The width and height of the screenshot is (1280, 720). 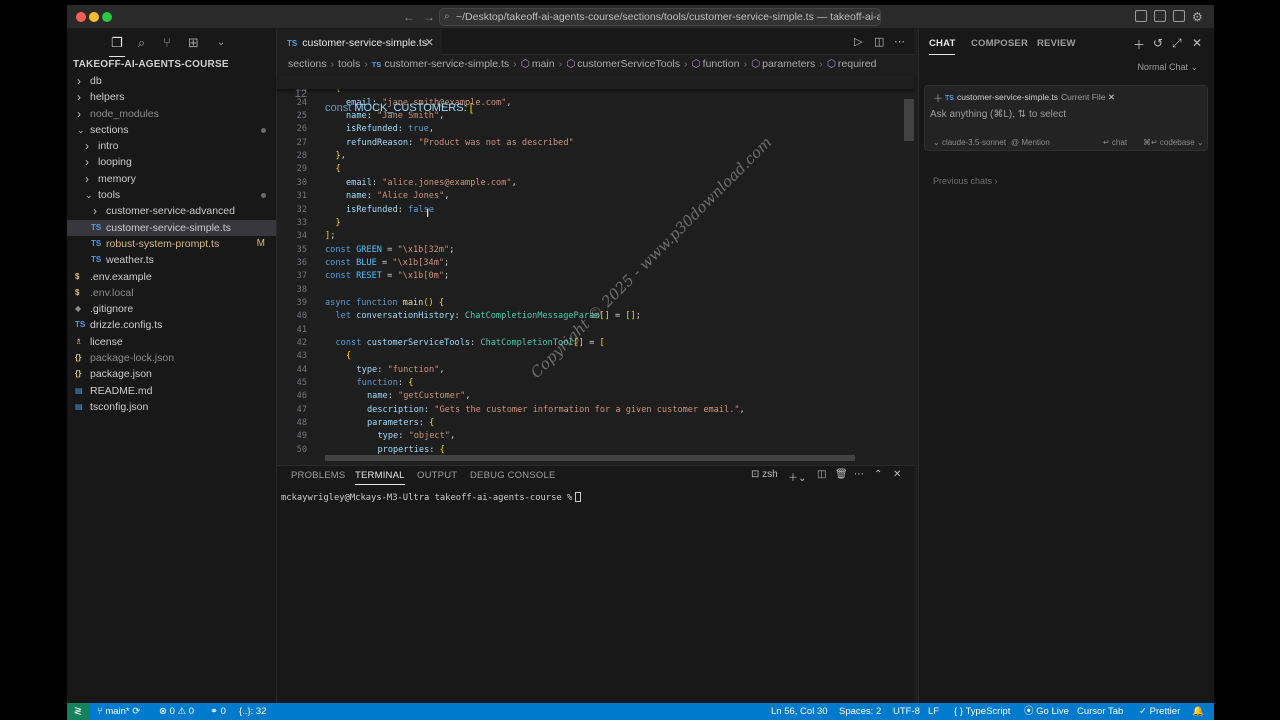 I want to click on tab-terminal: TERMINAL, so click(x=380, y=477).